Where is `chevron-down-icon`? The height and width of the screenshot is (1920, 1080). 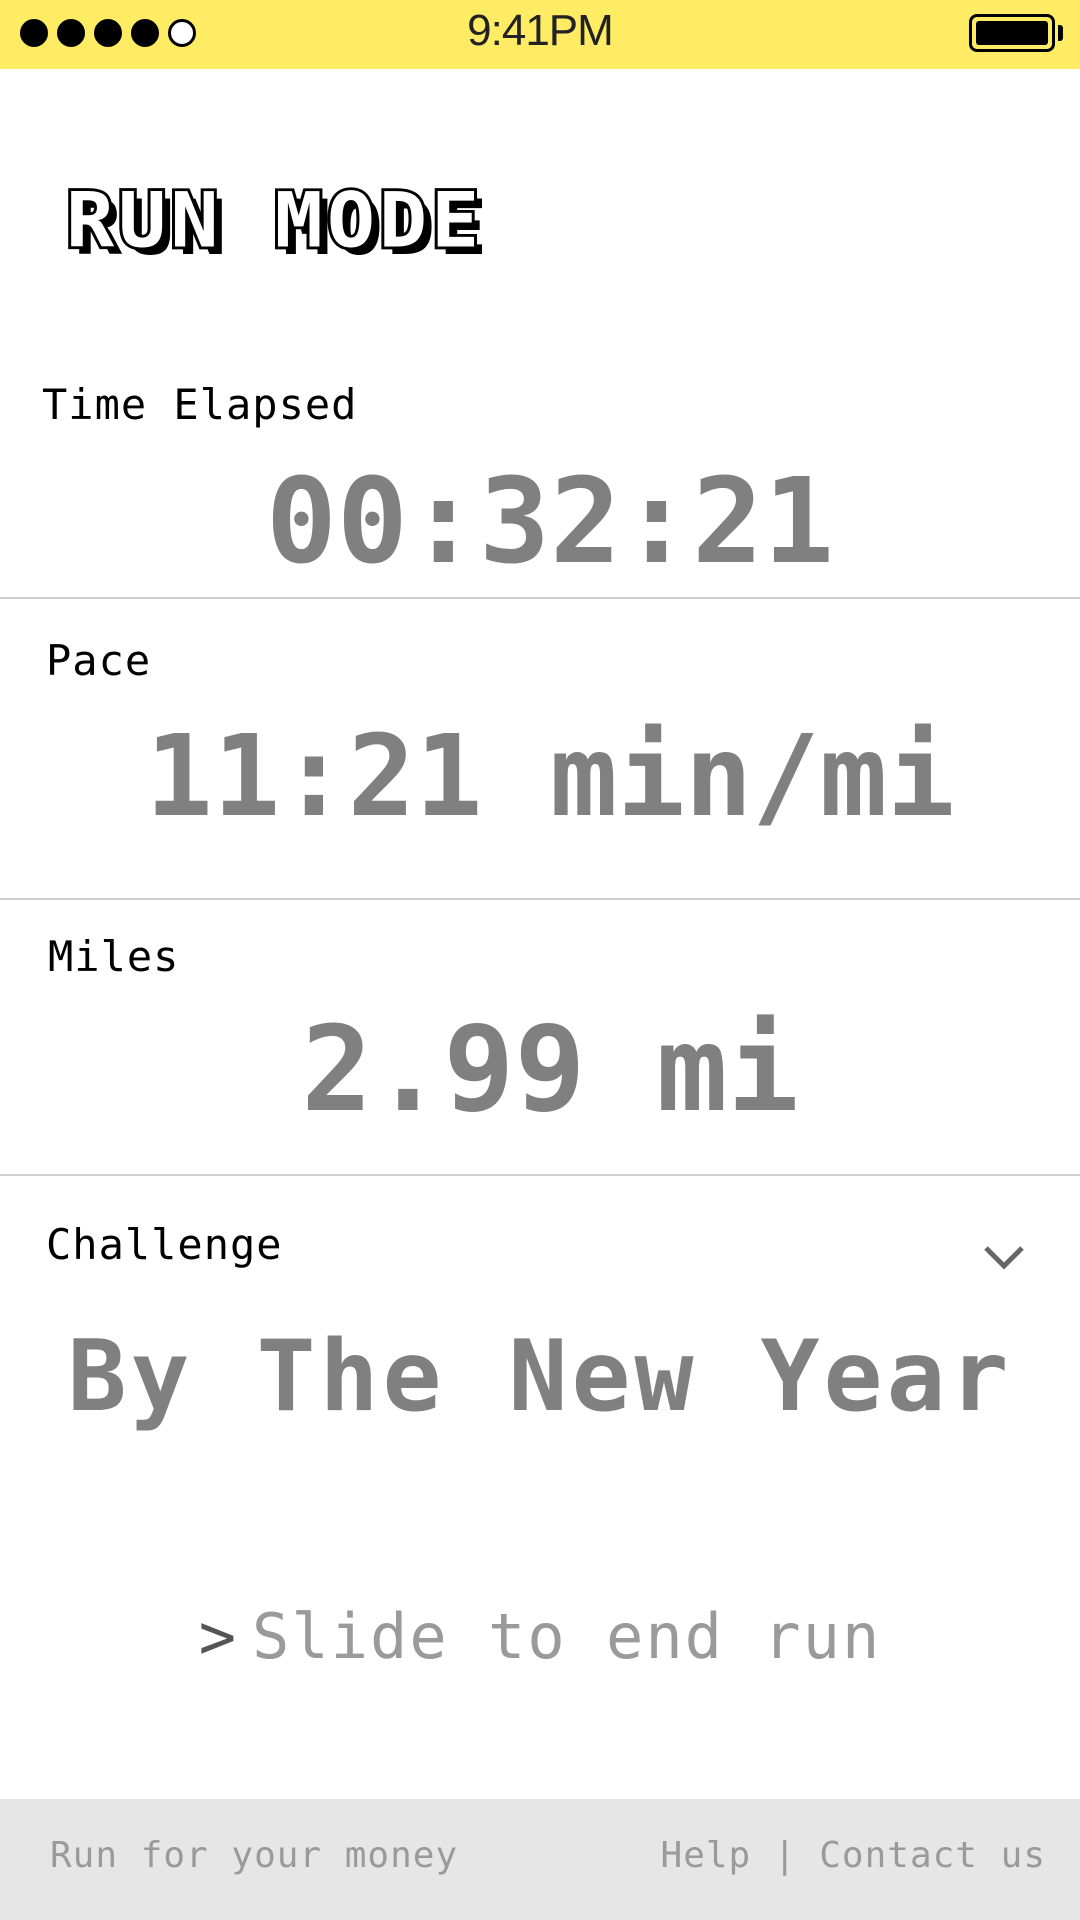 chevron-down-icon is located at coordinates (1004, 1257).